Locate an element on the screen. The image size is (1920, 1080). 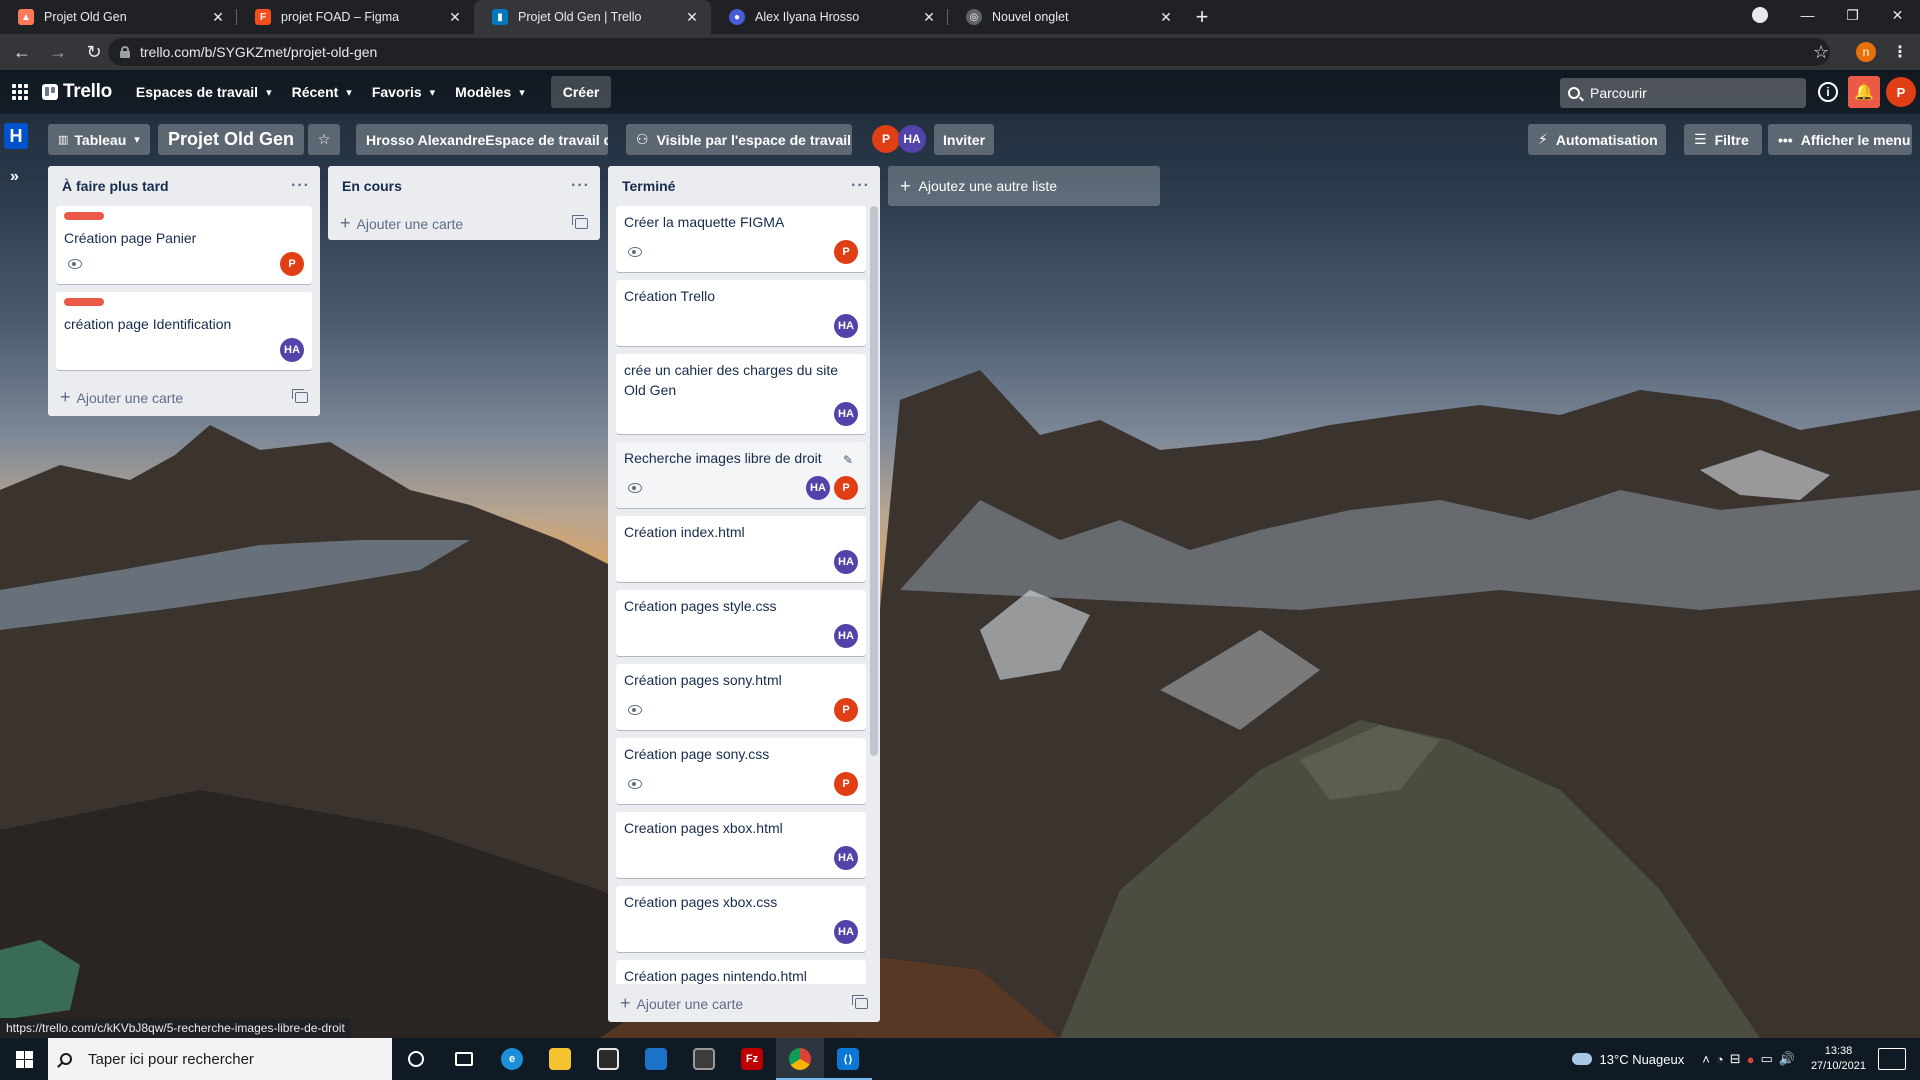
clock: 13:38 27/10/2021 is located at coordinates (1838, 1059).